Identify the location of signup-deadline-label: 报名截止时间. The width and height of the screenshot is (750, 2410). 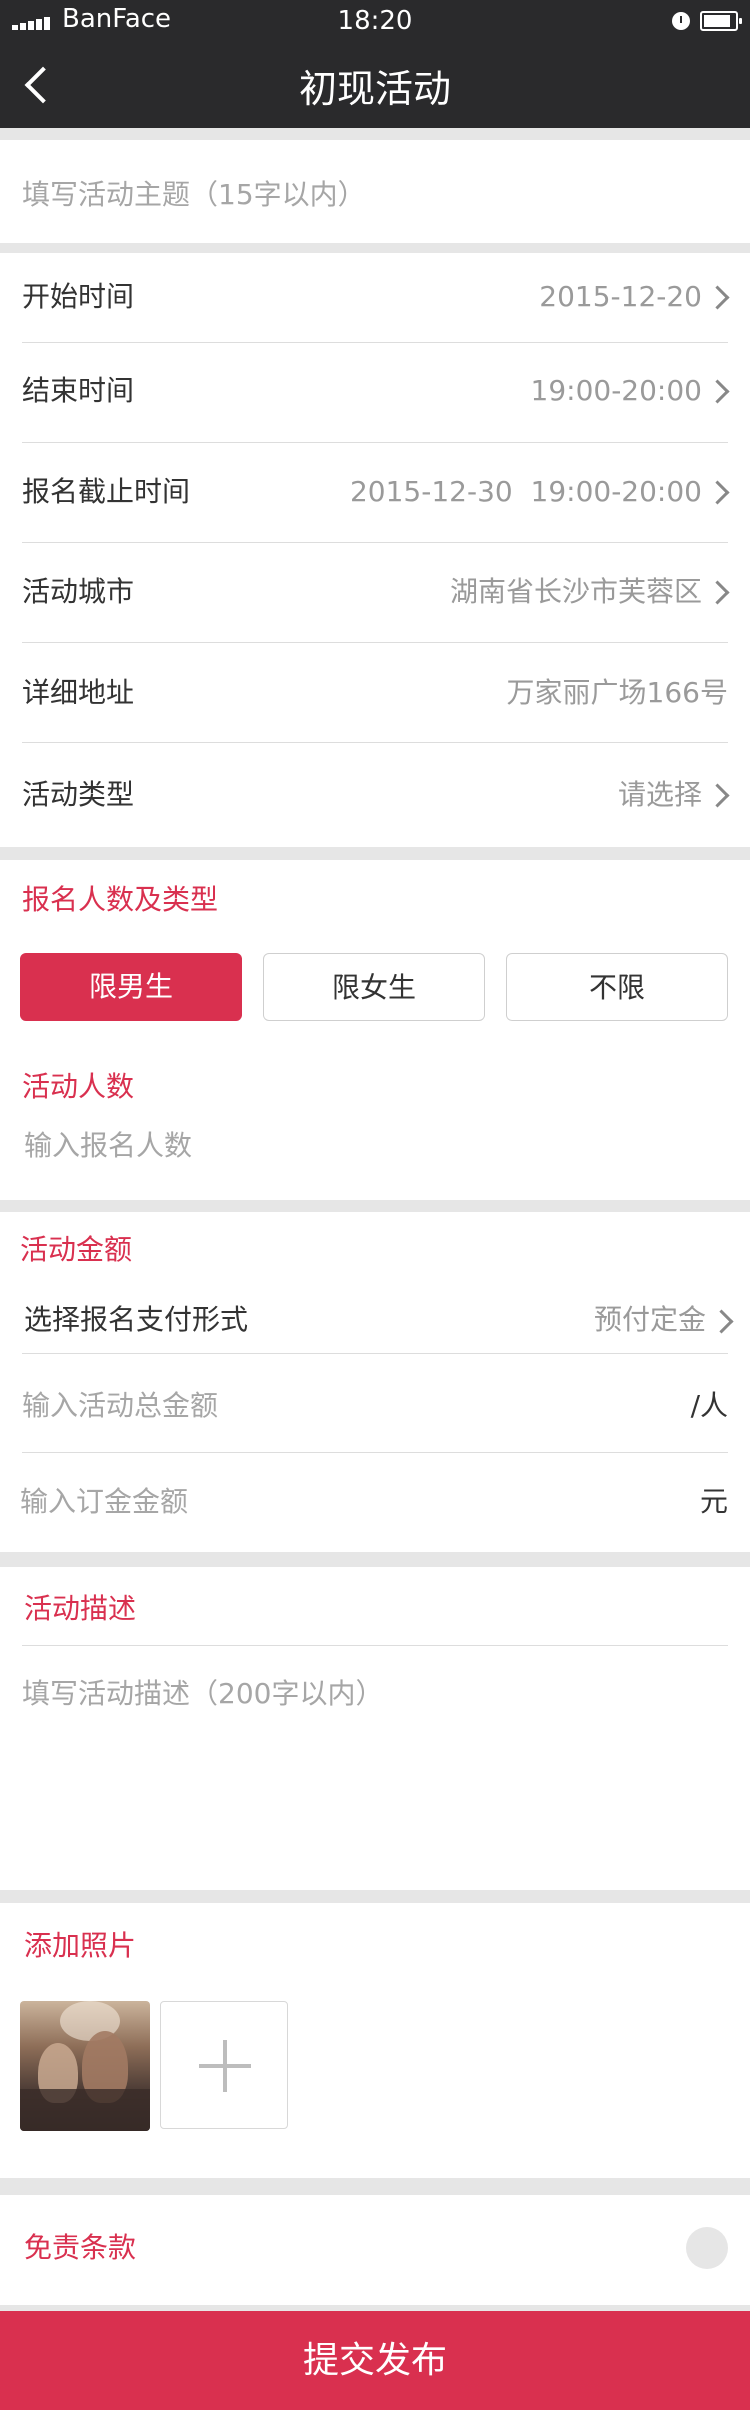
(106, 491).